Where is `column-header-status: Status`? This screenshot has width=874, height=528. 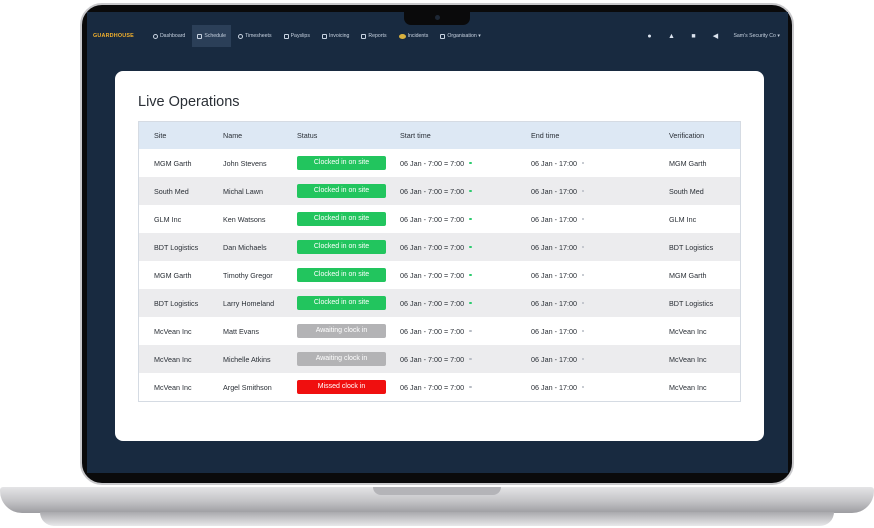 column-header-status: Status is located at coordinates (348, 135).